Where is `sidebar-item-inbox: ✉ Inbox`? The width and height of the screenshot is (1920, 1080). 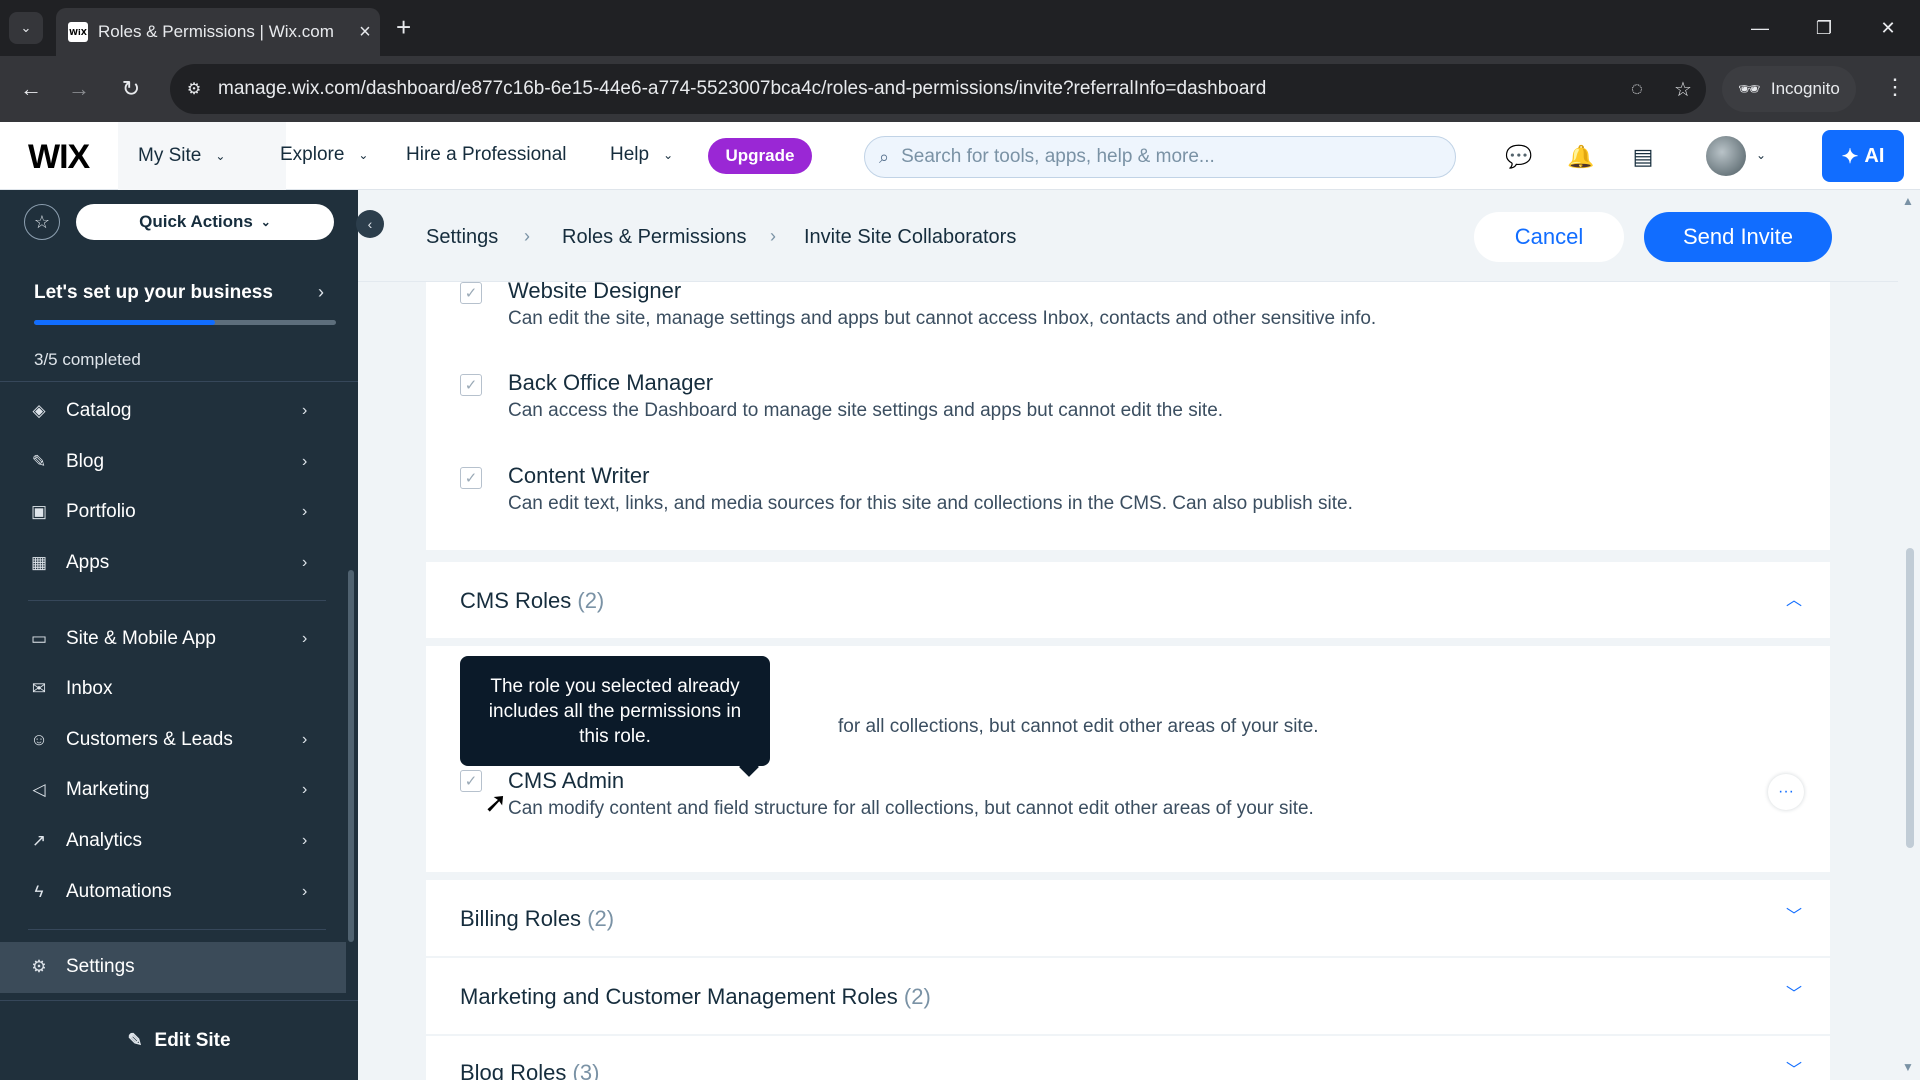 sidebar-item-inbox: ✉ Inbox is located at coordinates (179, 689).